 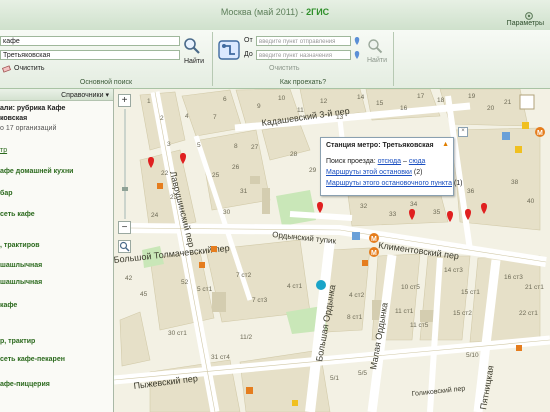 I want to click on house-number: 5/5, so click(x=362, y=373).